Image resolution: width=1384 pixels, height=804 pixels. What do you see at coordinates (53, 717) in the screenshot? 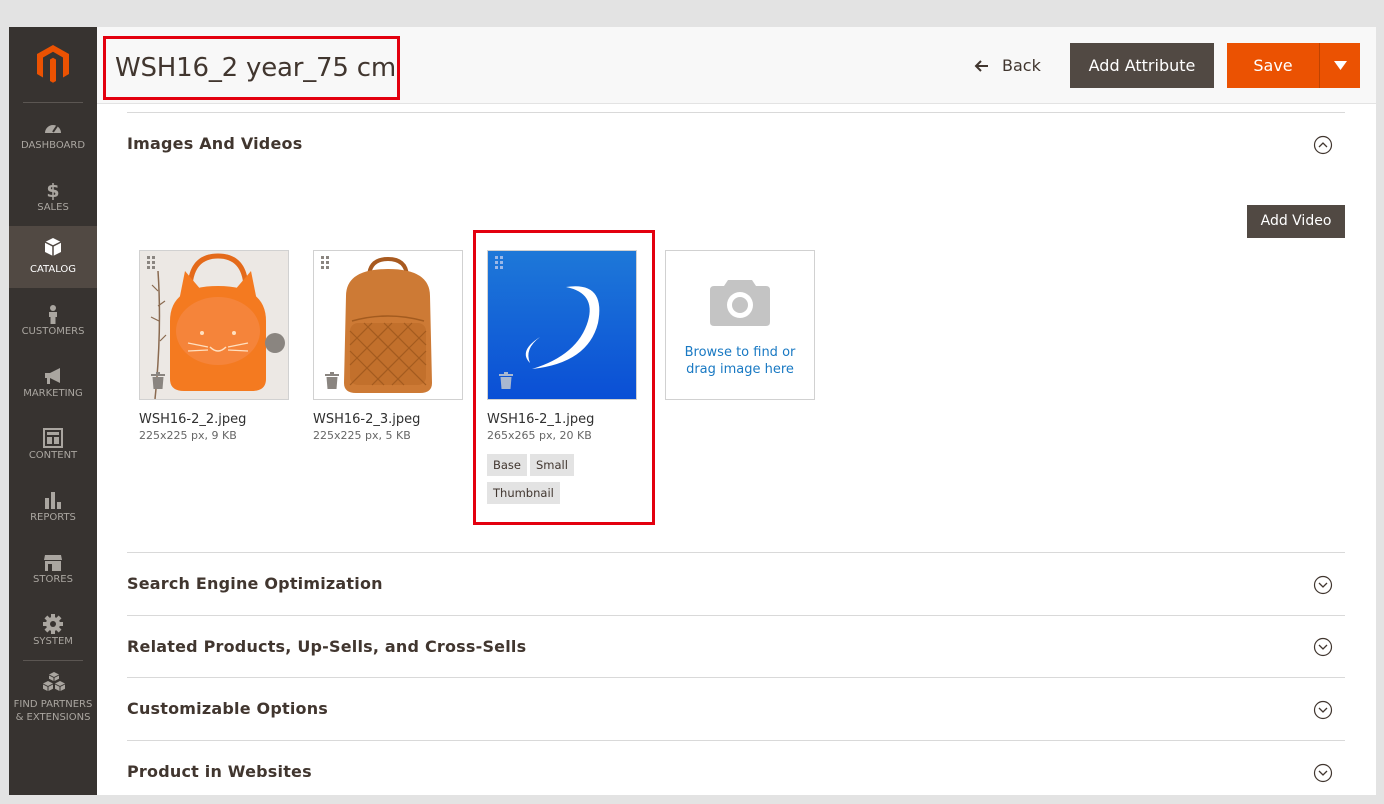
I see `nav-label-line: & EXTENSIONS` at bounding box center [53, 717].